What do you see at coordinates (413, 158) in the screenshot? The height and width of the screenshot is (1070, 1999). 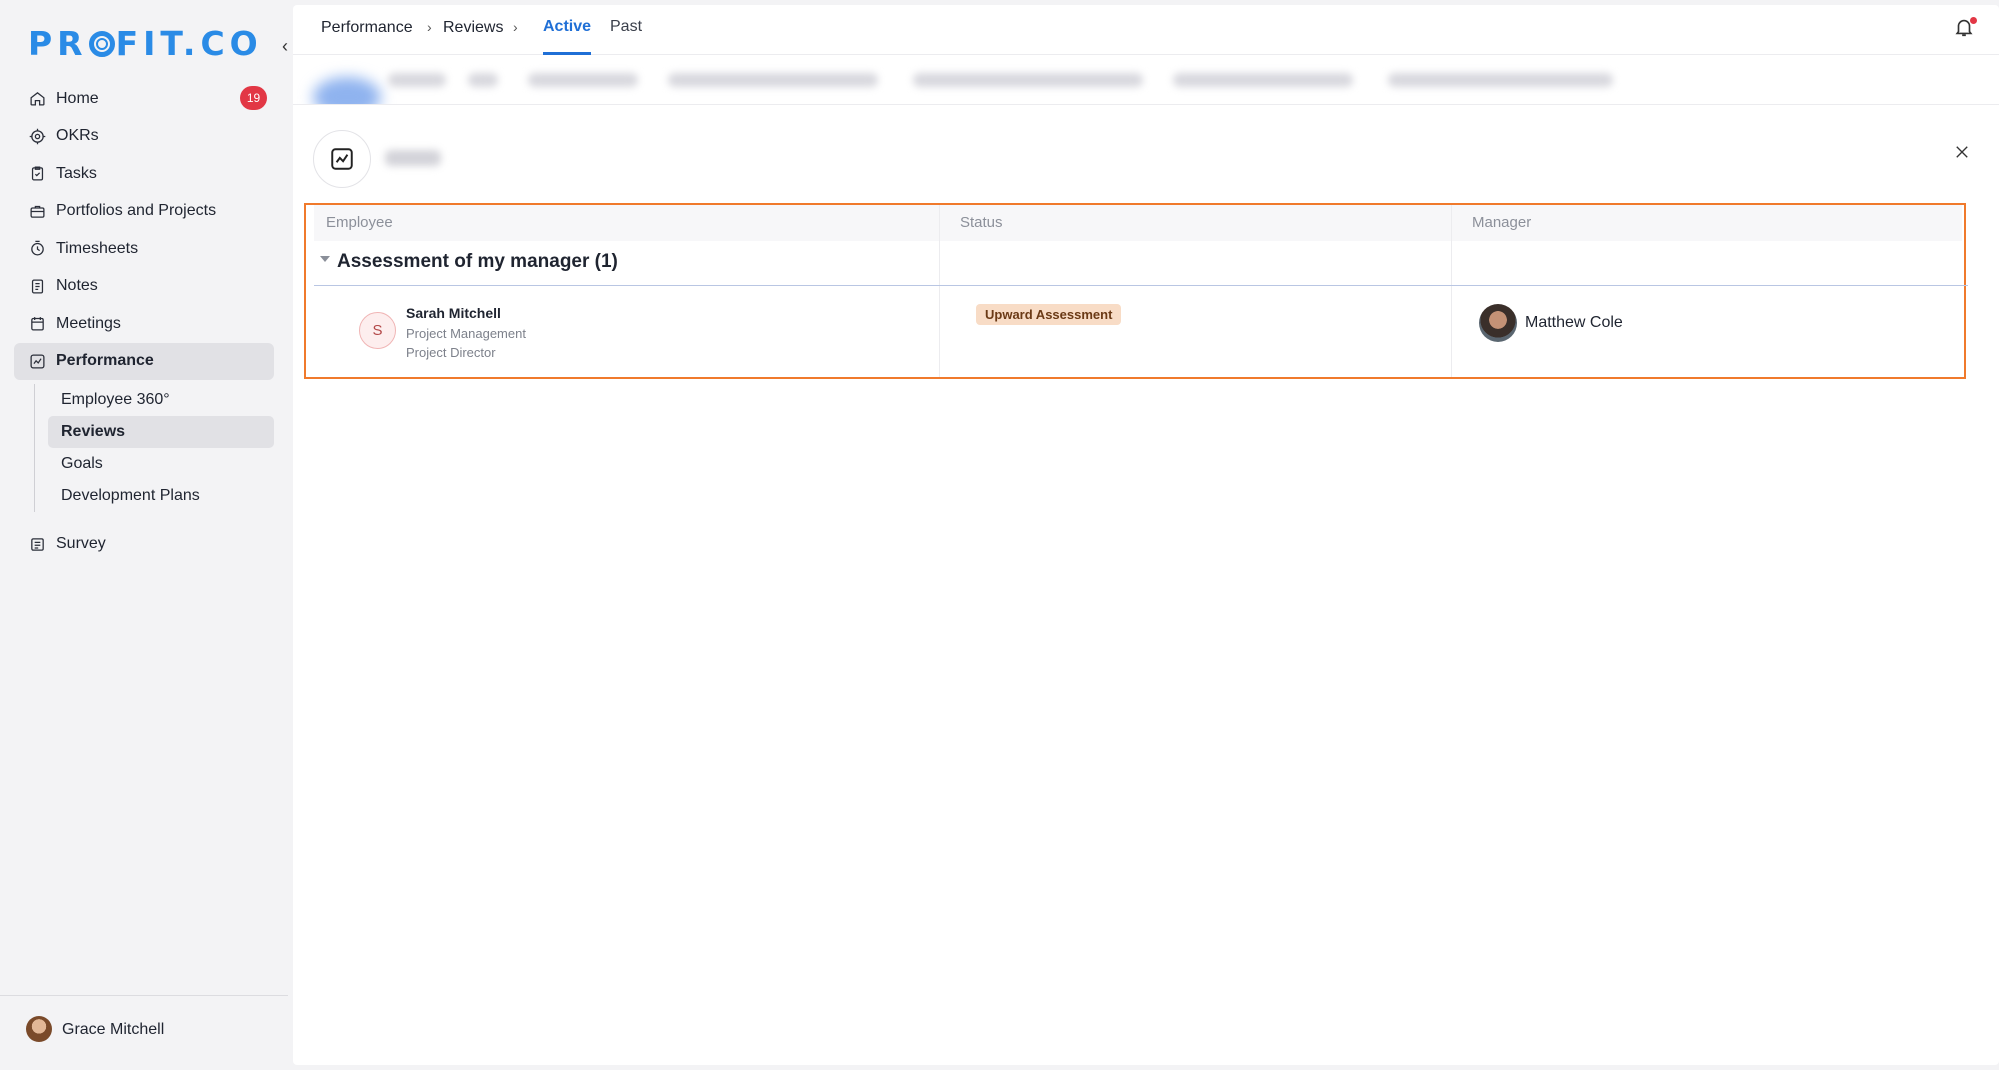 I see `blurred-review-title` at bounding box center [413, 158].